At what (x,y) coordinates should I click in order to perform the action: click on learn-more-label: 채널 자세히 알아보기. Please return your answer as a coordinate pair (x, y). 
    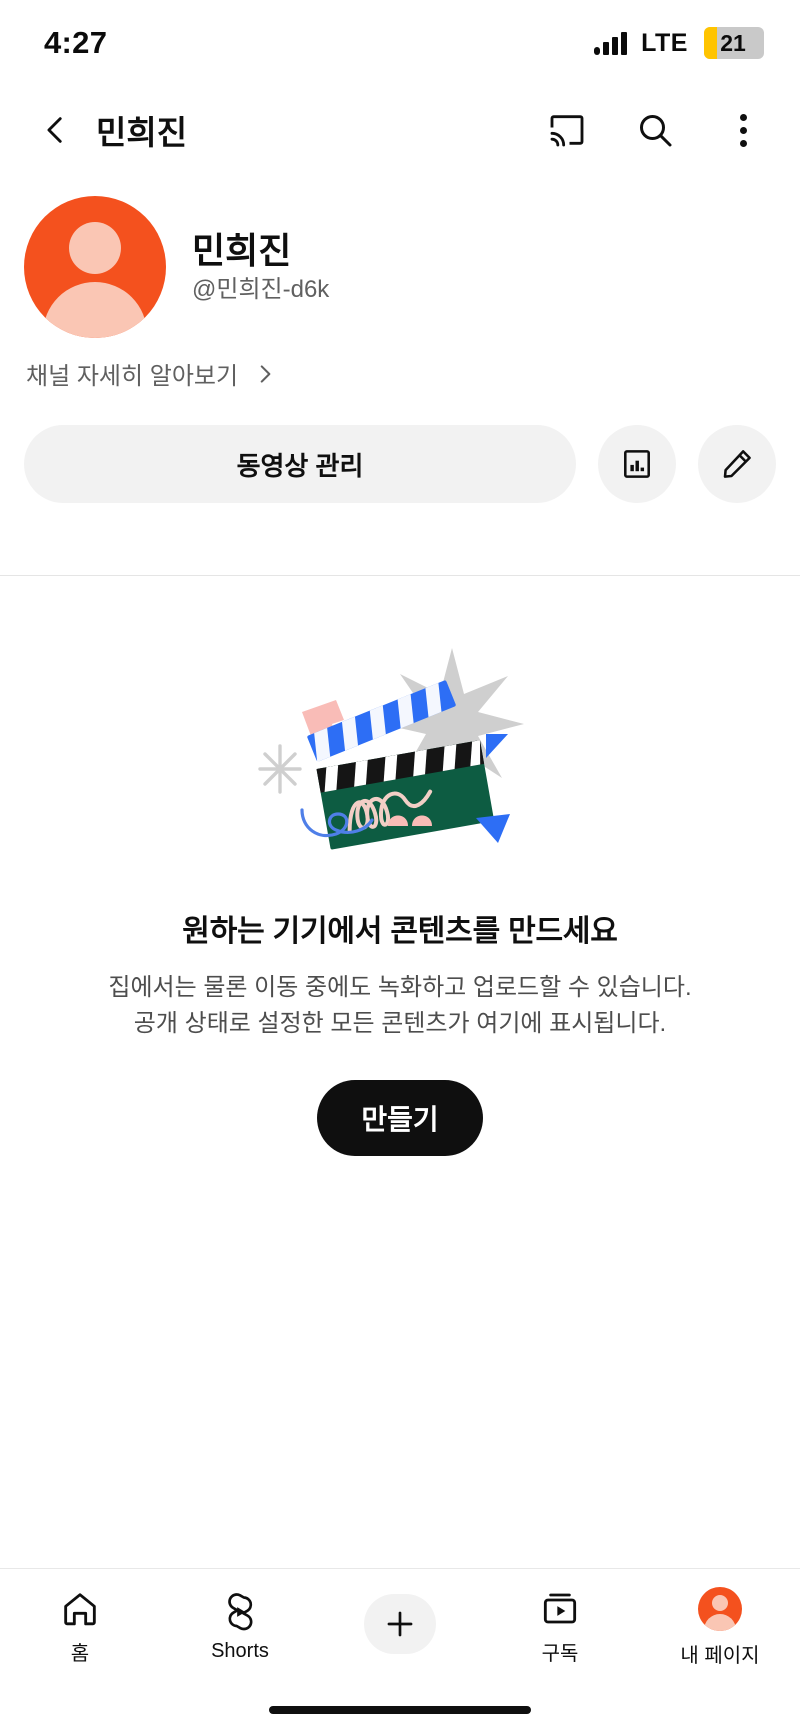
    Looking at the image, I should click on (132, 376).